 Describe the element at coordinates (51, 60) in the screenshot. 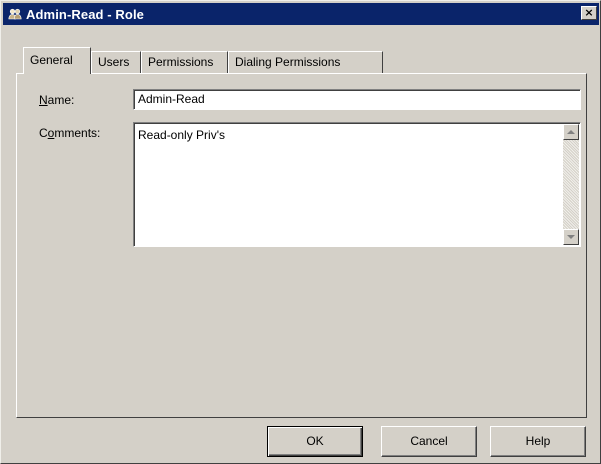

I see `tab-label: General` at that location.